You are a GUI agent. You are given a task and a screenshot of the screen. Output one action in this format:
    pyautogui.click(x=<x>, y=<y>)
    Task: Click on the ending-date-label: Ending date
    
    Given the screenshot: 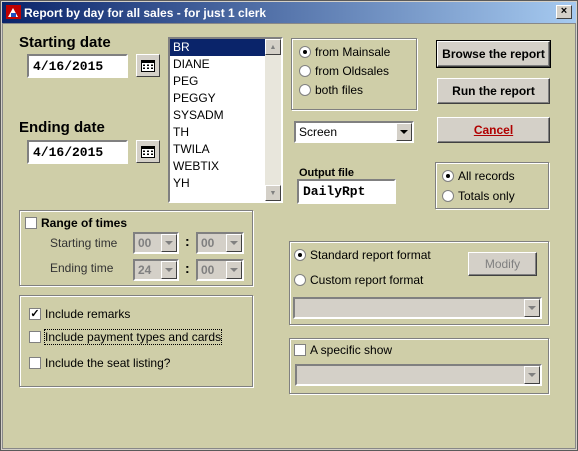 What is the action you would take?
    pyautogui.click(x=62, y=127)
    